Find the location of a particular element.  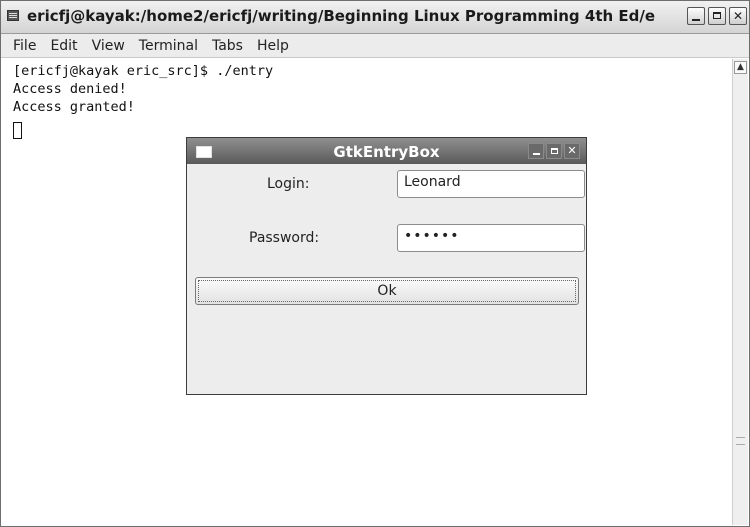

vertical-scrollbar: ▲ is located at coordinates (740, 292).